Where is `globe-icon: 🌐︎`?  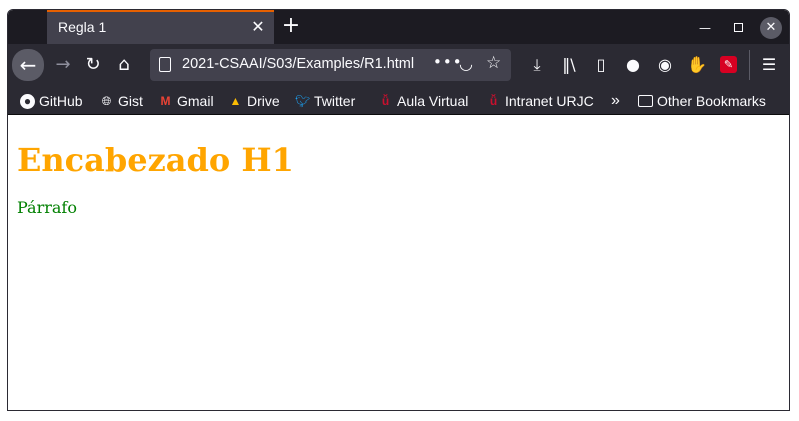
globe-icon: 🌐︎ is located at coordinates (106, 100).